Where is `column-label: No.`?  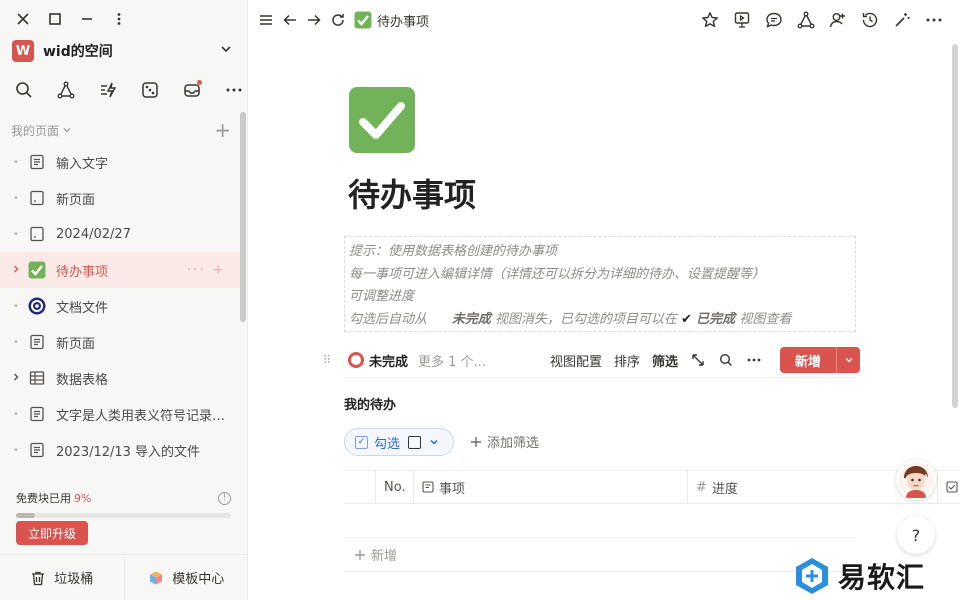 column-label: No. is located at coordinates (395, 487).